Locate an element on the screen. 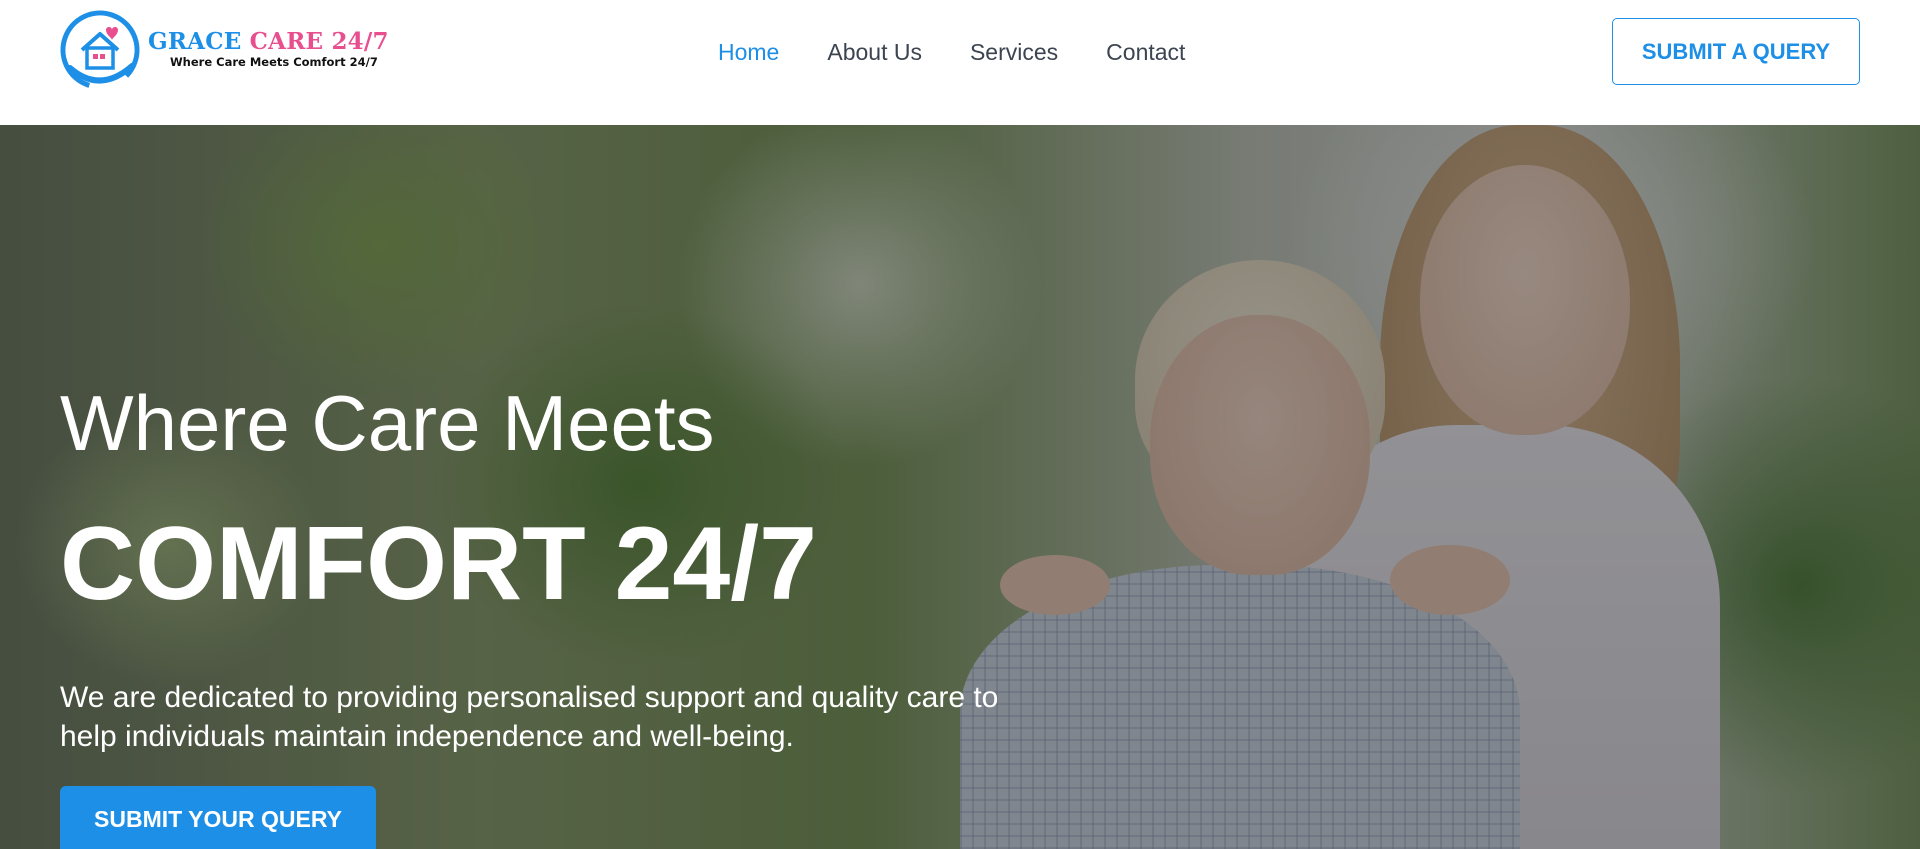 The width and height of the screenshot is (1920, 849). submit-your-query-button: SUBMIT YOUR QUERY is located at coordinates (218, 817).